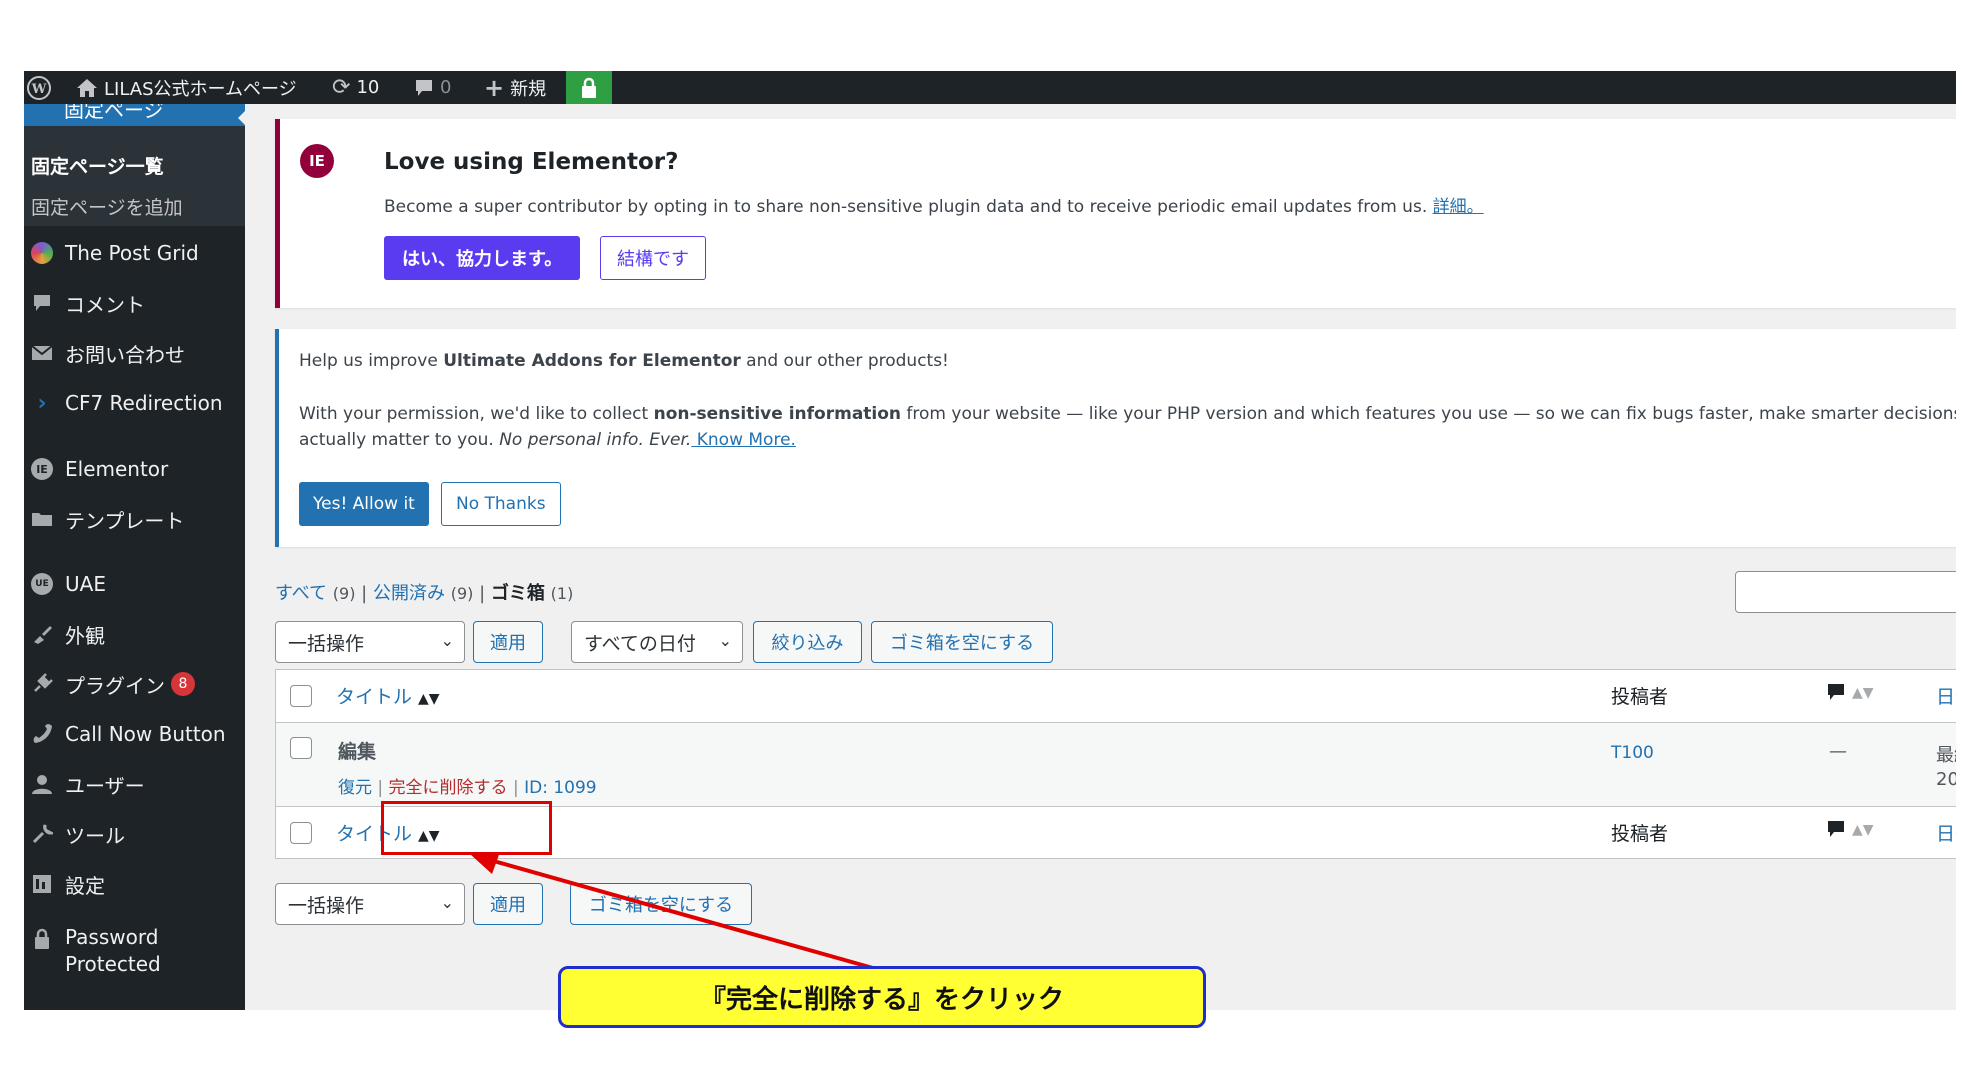 This screenshot has height=1080, width=1980. What do you see at coordinates (531, 162) in the screenshot?
I see `notice-title: Love using Elementor?` at bounding box center [531, 162].